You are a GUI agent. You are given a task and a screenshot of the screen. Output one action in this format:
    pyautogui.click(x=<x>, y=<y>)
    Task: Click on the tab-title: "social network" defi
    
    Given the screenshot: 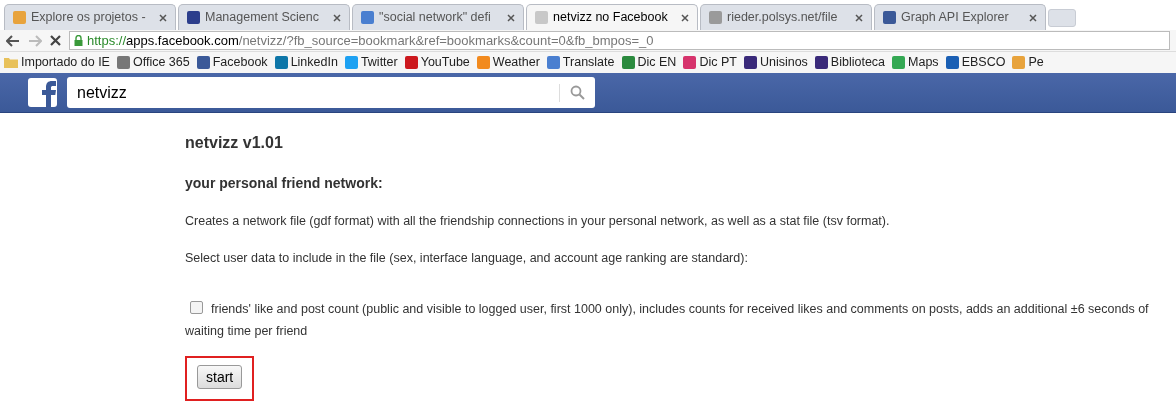 What is the action you would take?
    pyautogui.click(x=435, y=18)
    